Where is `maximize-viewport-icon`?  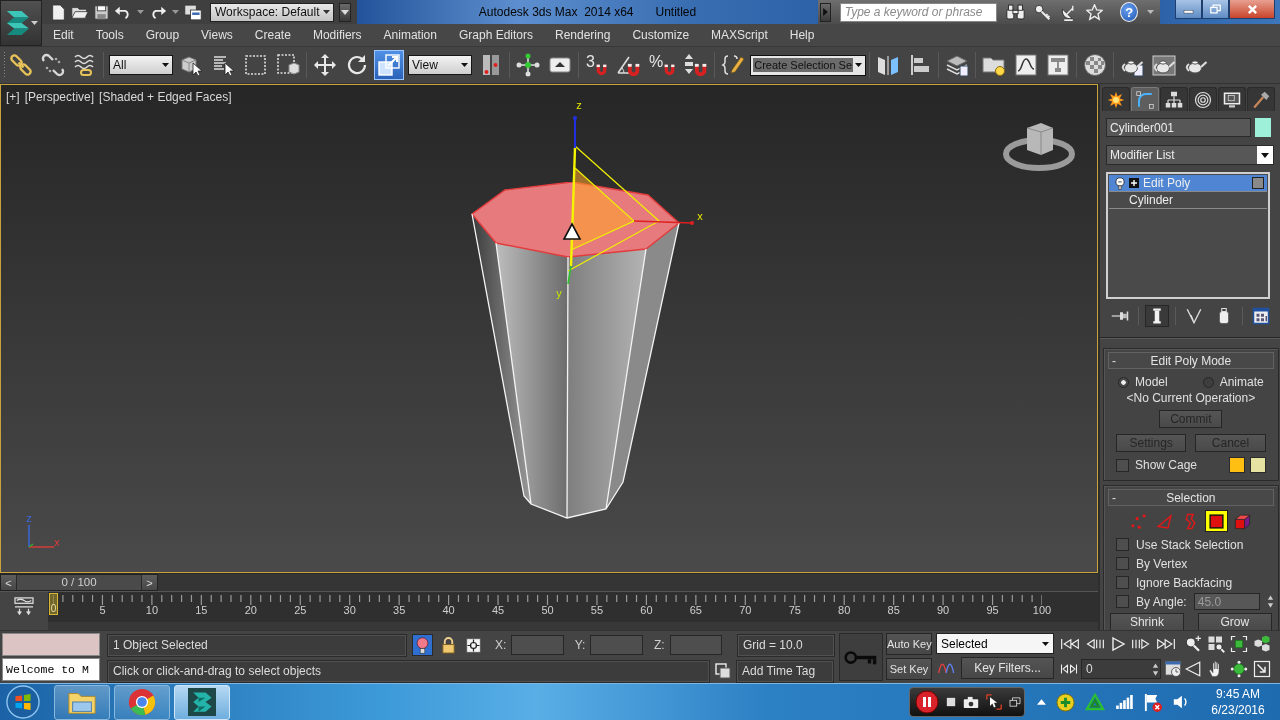 maximize-viewport-icon is located at coordinates (1262, 669).